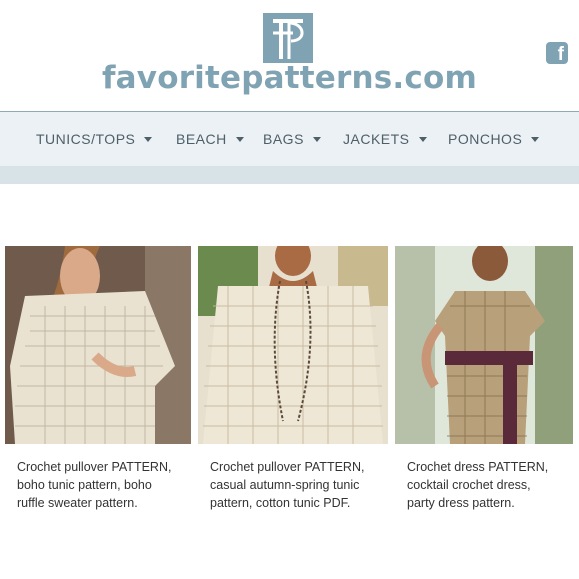 This screenshot has width=579, height=579. What do you see at coordinates (285, 485) in the screenshot?
I see `product-title-line: casual autumn-spring tunic` at bounding box center [285, 485].